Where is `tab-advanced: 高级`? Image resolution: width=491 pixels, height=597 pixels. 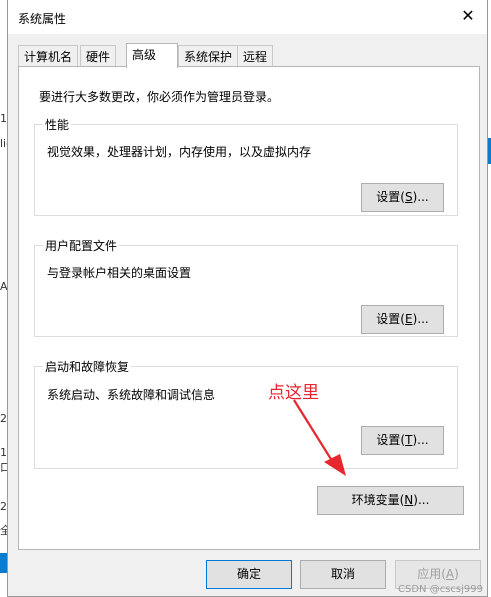
tab-advanced: 高级 is located at coordinates (152, 55).